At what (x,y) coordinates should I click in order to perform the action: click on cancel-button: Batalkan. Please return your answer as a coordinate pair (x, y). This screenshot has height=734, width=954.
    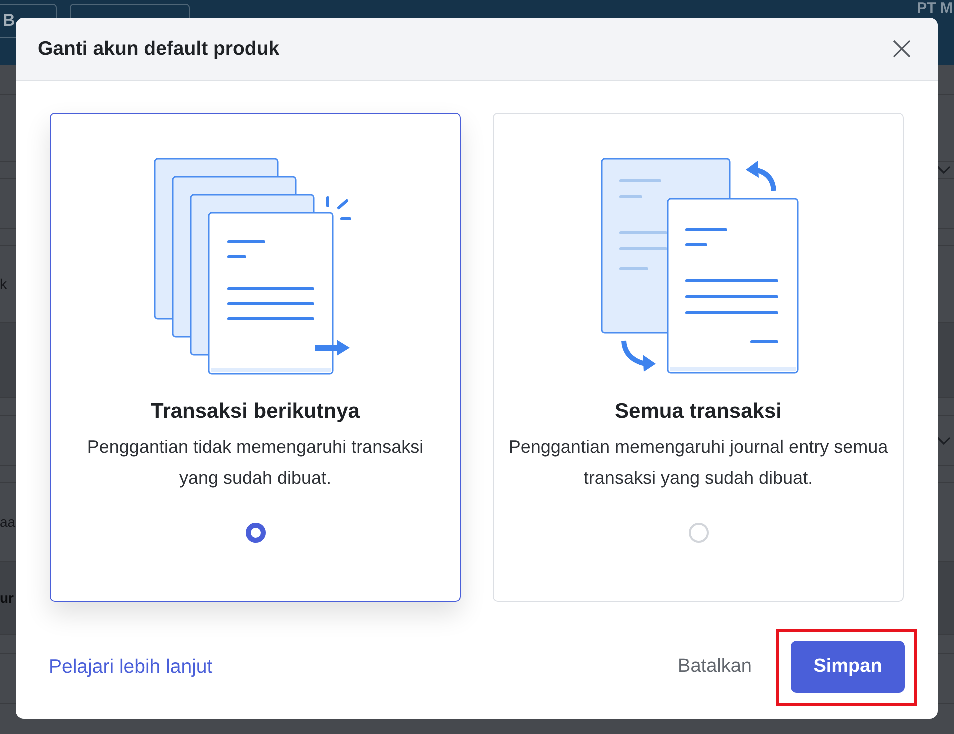
    Looking at the image, I should click on (715, 667).